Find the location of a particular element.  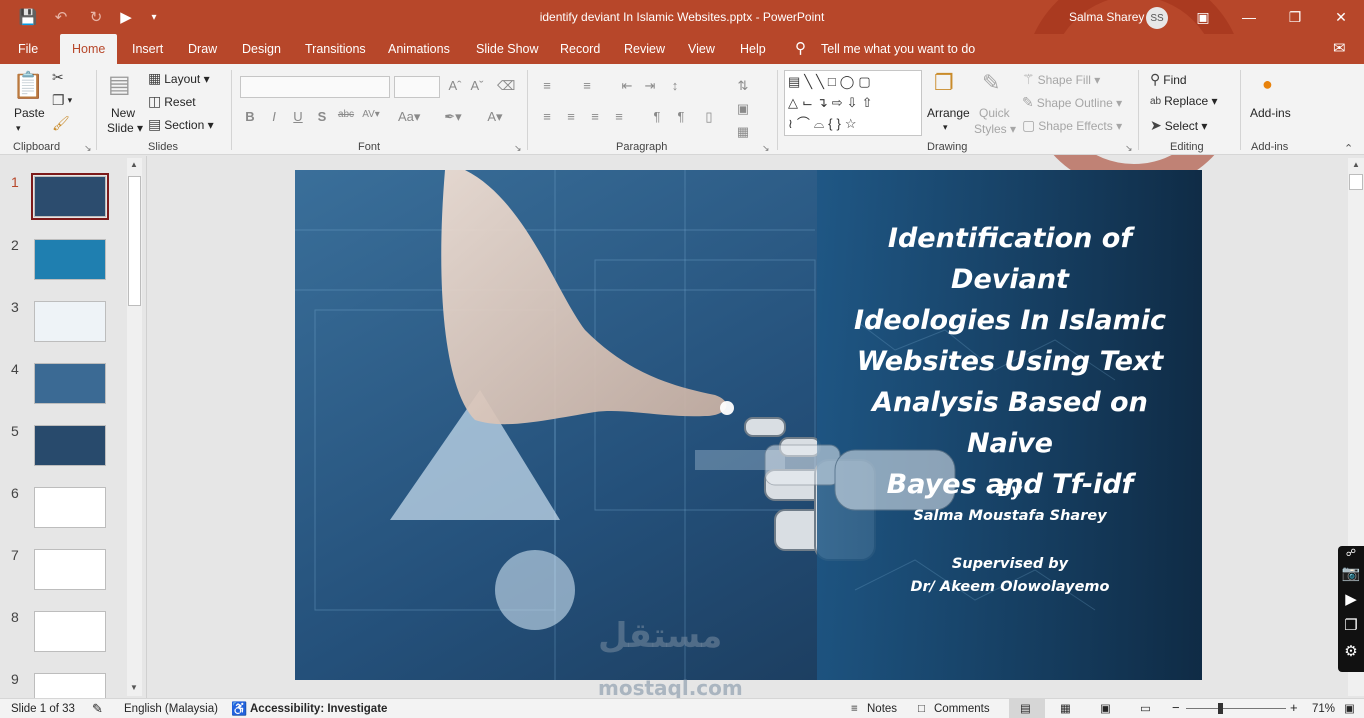

align-left-icon: ≡ is located at coordinates (547, 116).